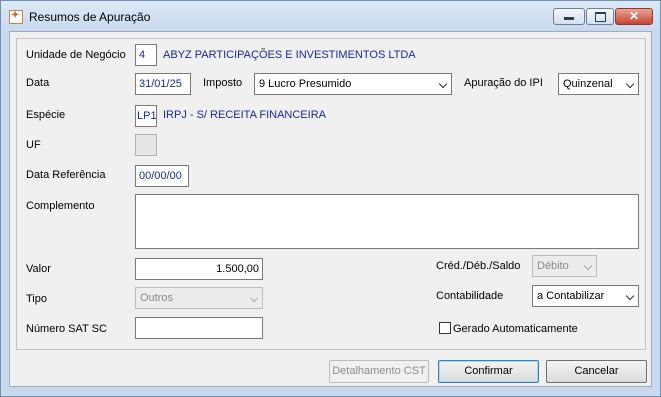 This screenshot has height=397, width=661. What do you see at coordinates (36, 299) in the screenshot?
I see `tipo-label: Tipo` at bounding box center [36, 299].